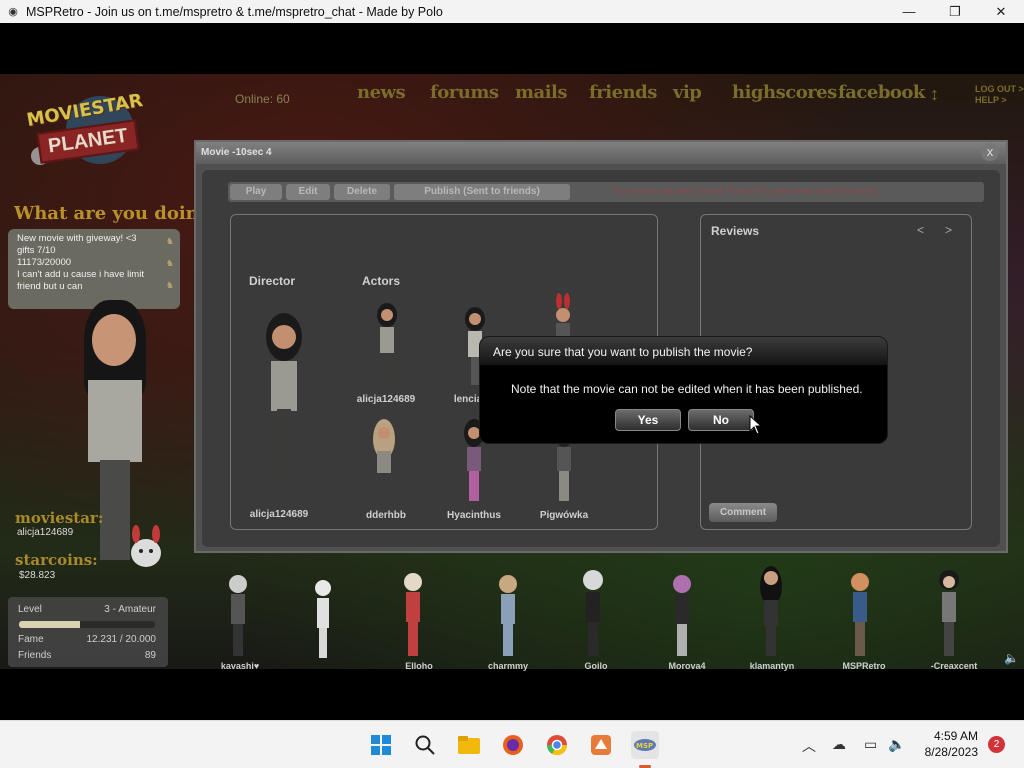 This screenshot has width=1024, height=768. I want to click on account-links: LOG OUT > HELP >, so click(999, 95).